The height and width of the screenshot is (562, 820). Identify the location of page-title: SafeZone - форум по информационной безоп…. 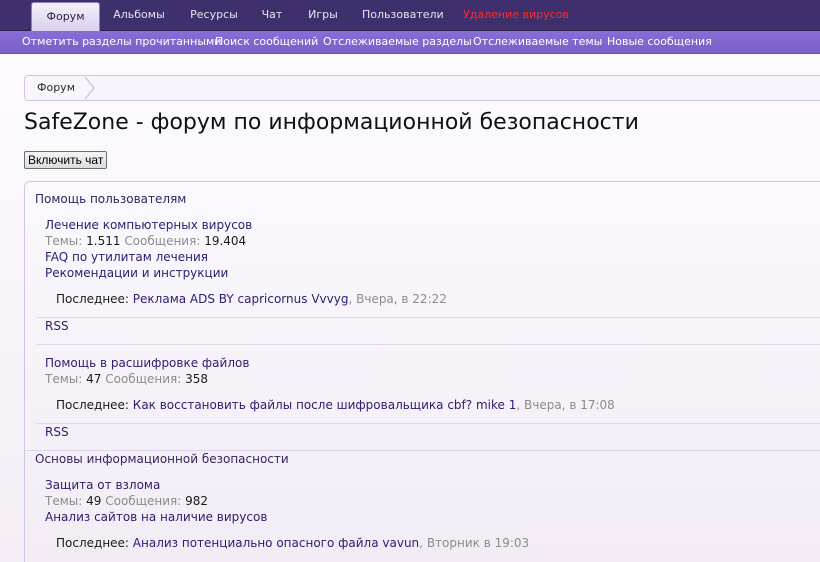
(331, 122).